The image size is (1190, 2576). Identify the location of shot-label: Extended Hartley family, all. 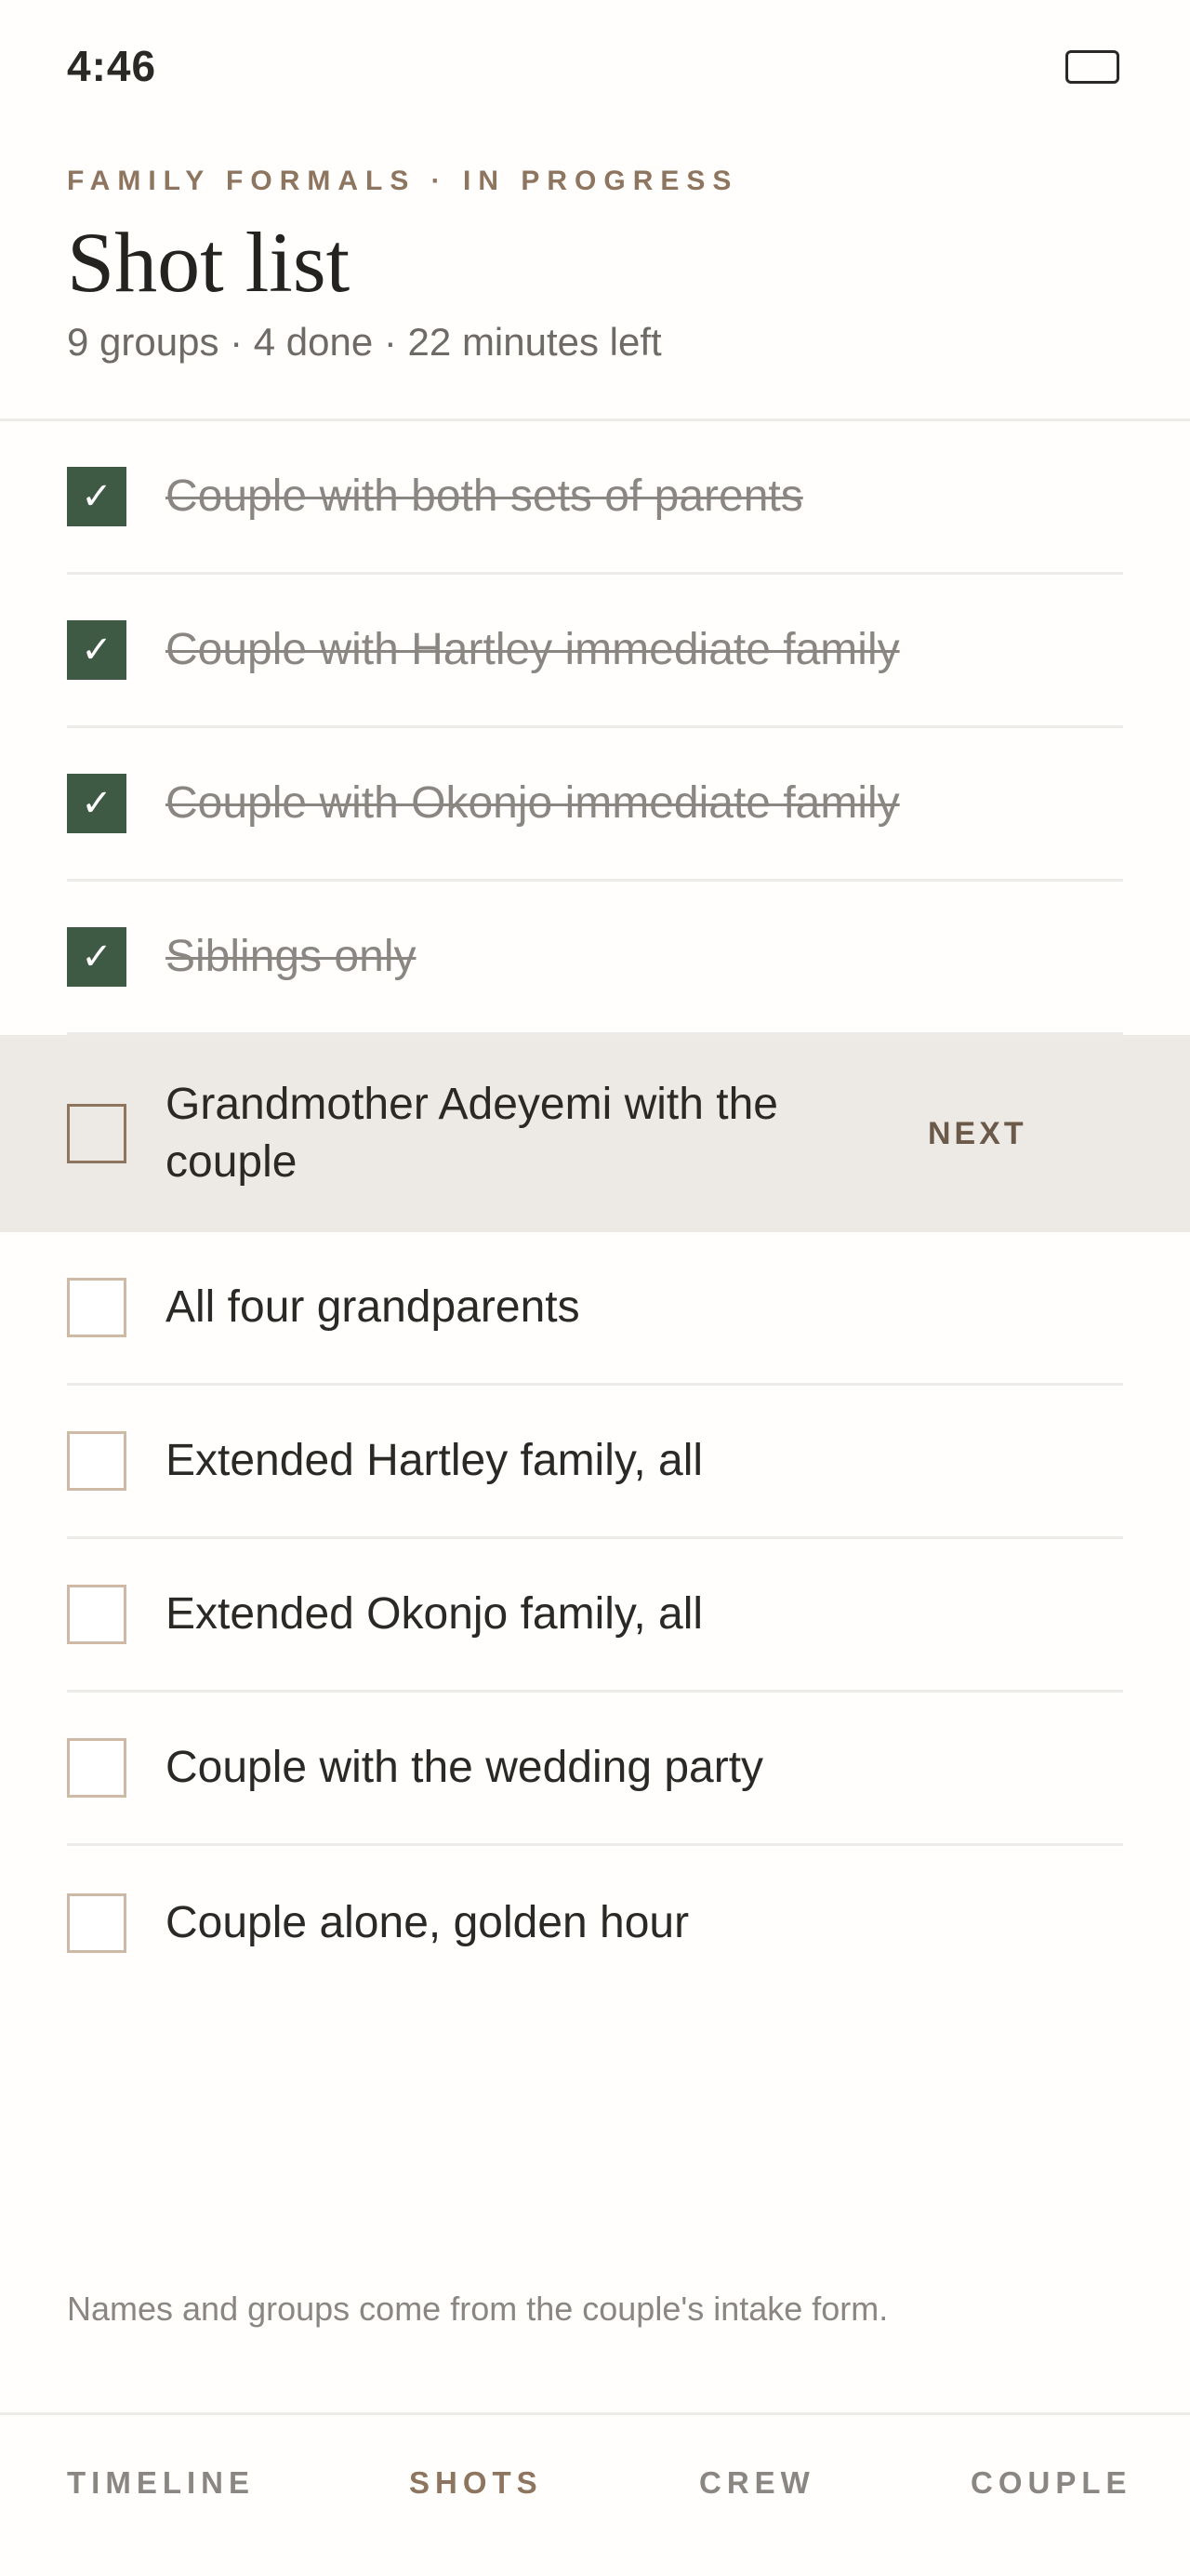
(434, 1460).